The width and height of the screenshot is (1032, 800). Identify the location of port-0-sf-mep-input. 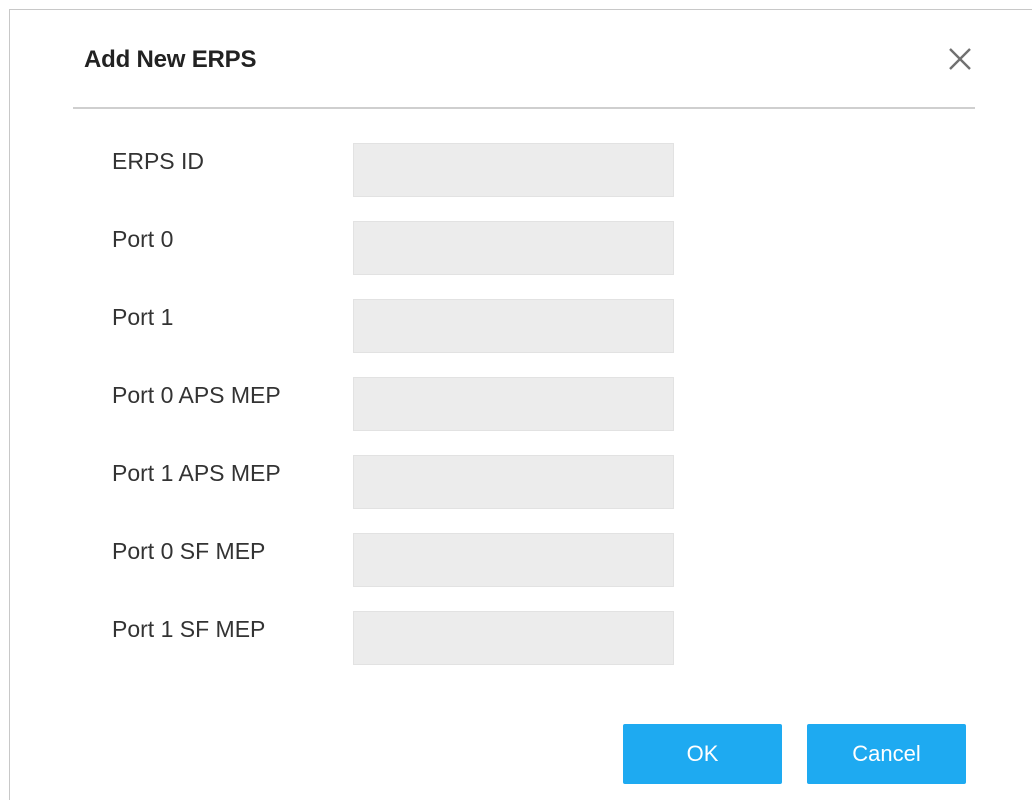
(513, 560).